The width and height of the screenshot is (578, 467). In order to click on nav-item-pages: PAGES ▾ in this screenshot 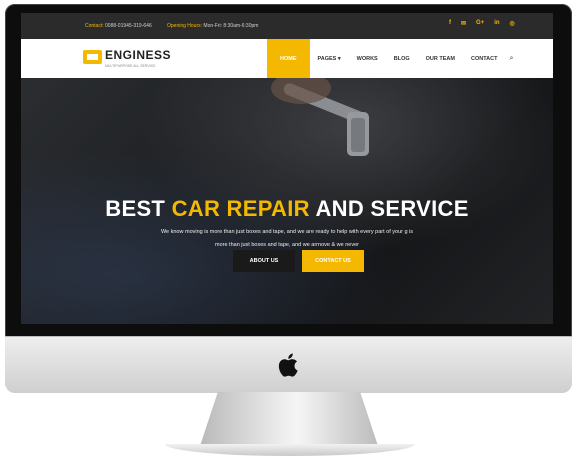, I will do `click(329, 58)`.